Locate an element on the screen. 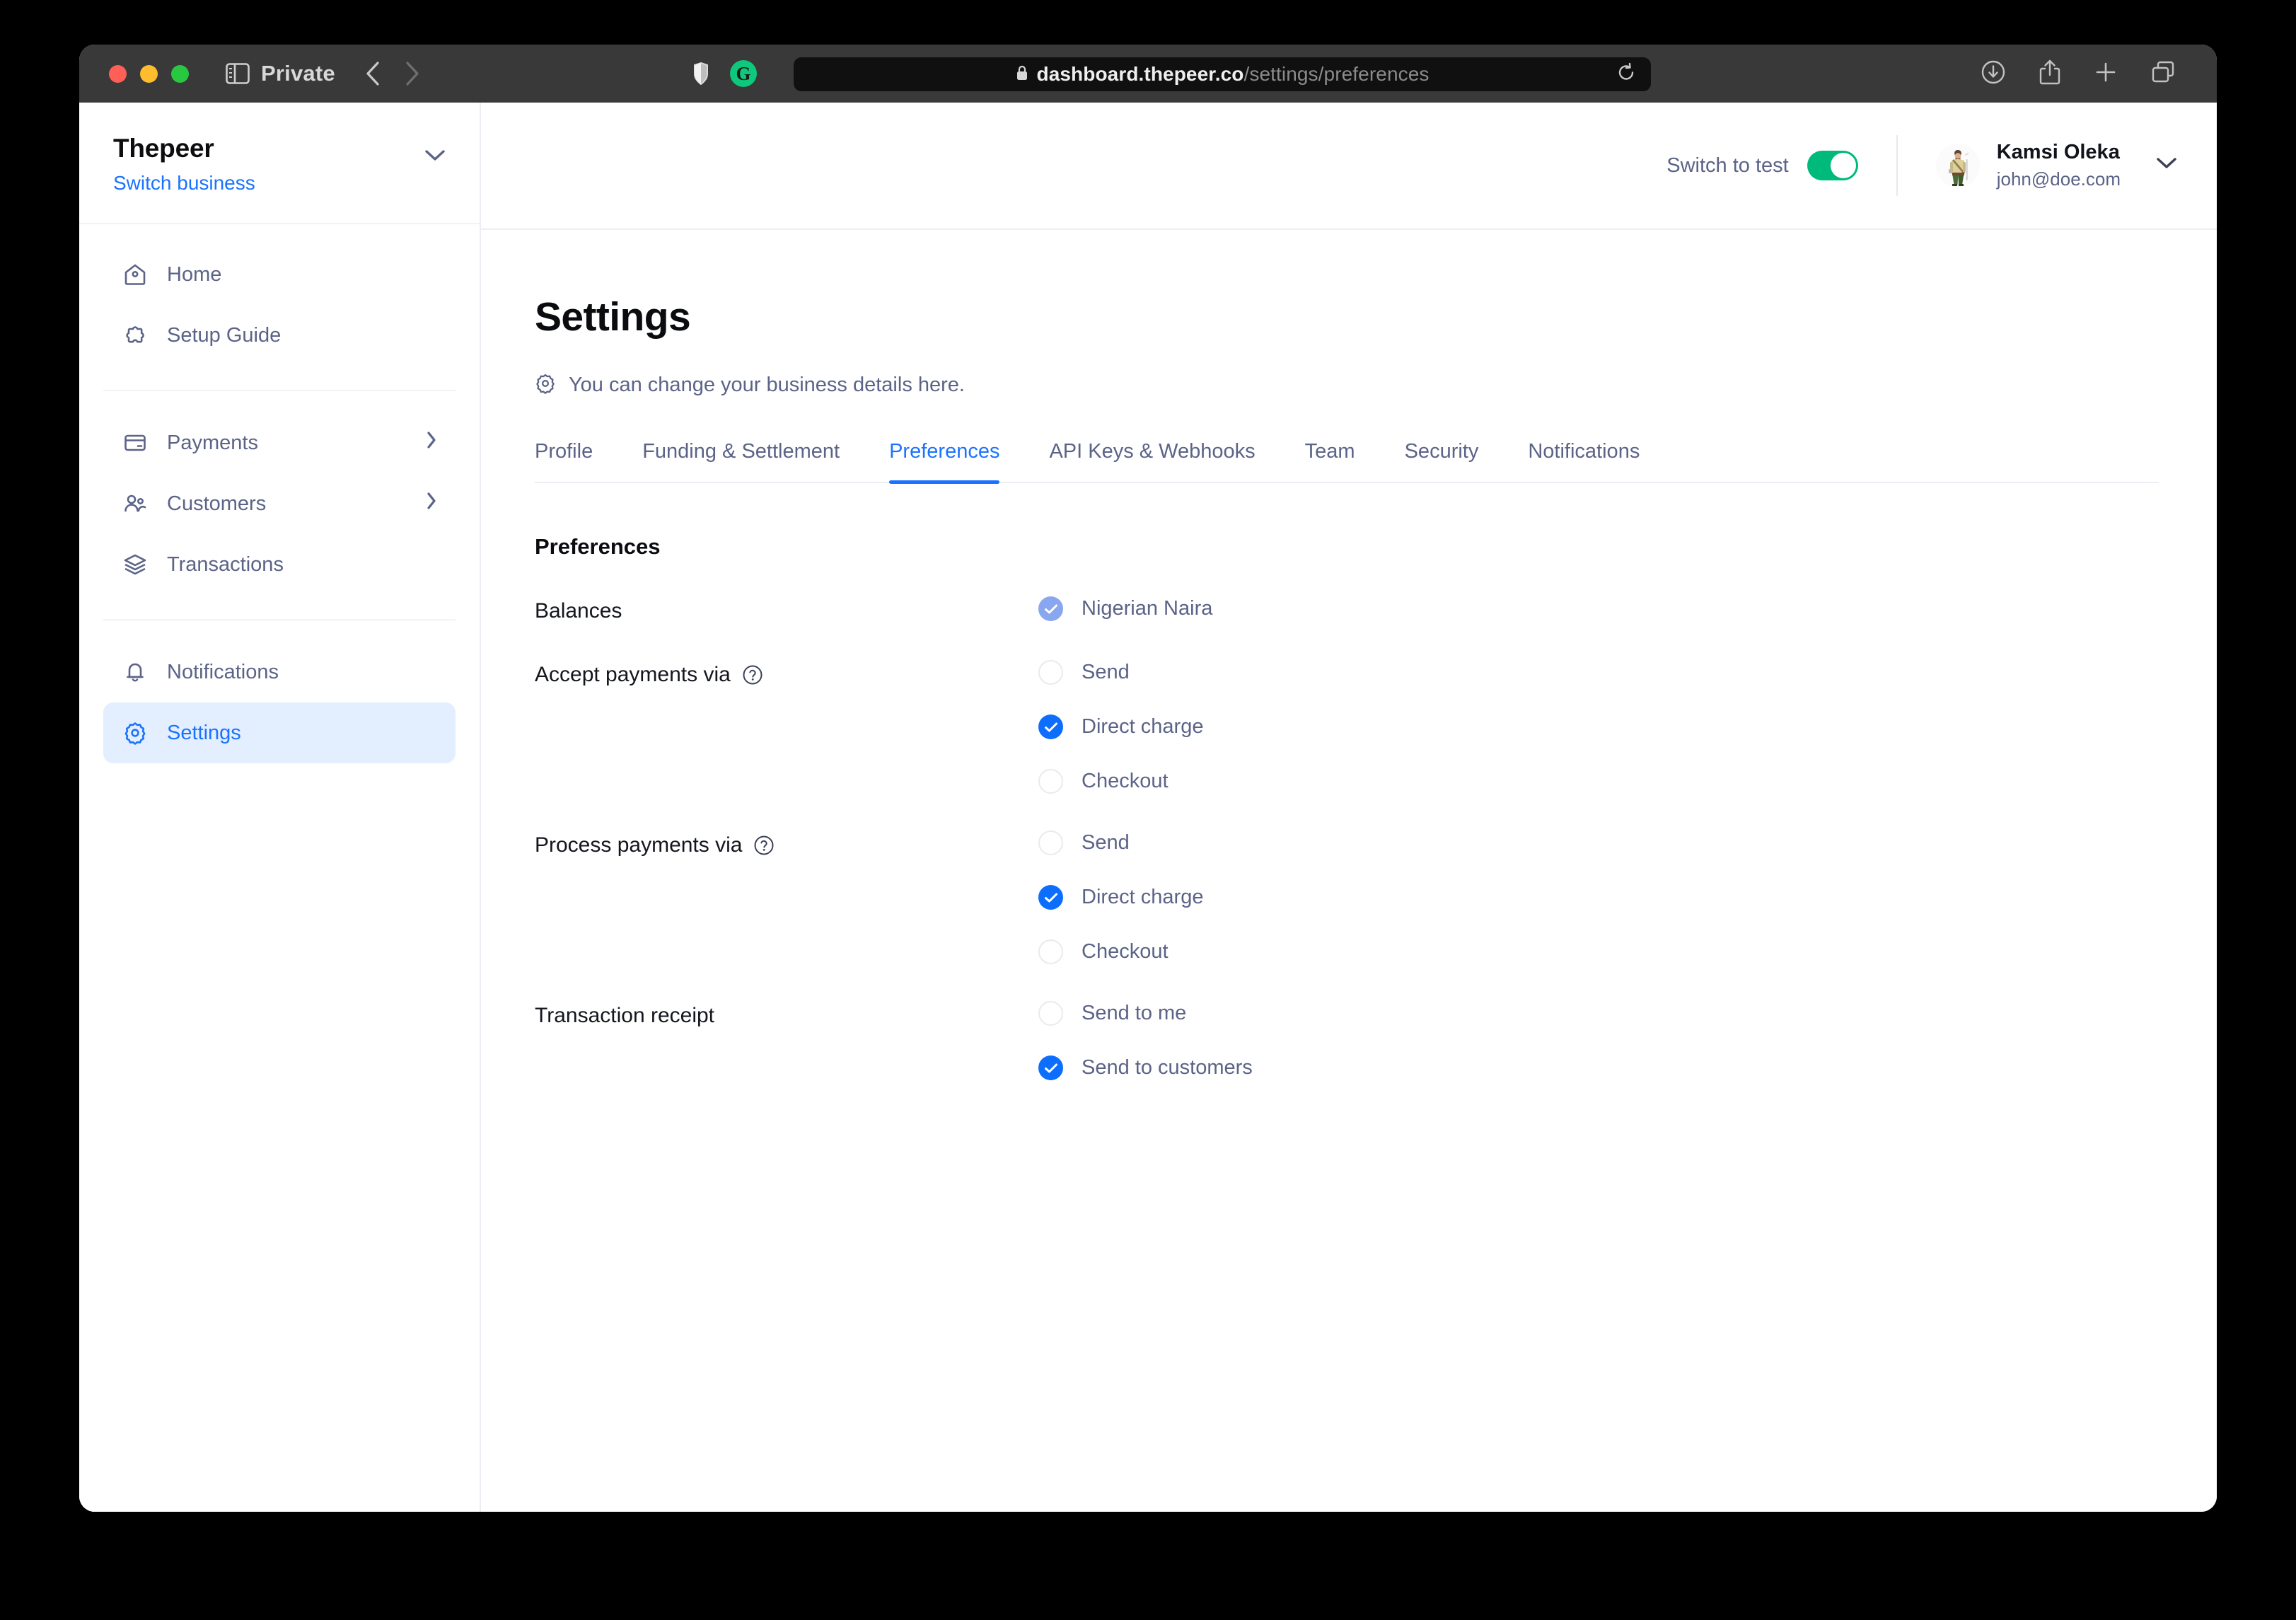  sidebar-item-home: Home is located at coordinates (279, 274).